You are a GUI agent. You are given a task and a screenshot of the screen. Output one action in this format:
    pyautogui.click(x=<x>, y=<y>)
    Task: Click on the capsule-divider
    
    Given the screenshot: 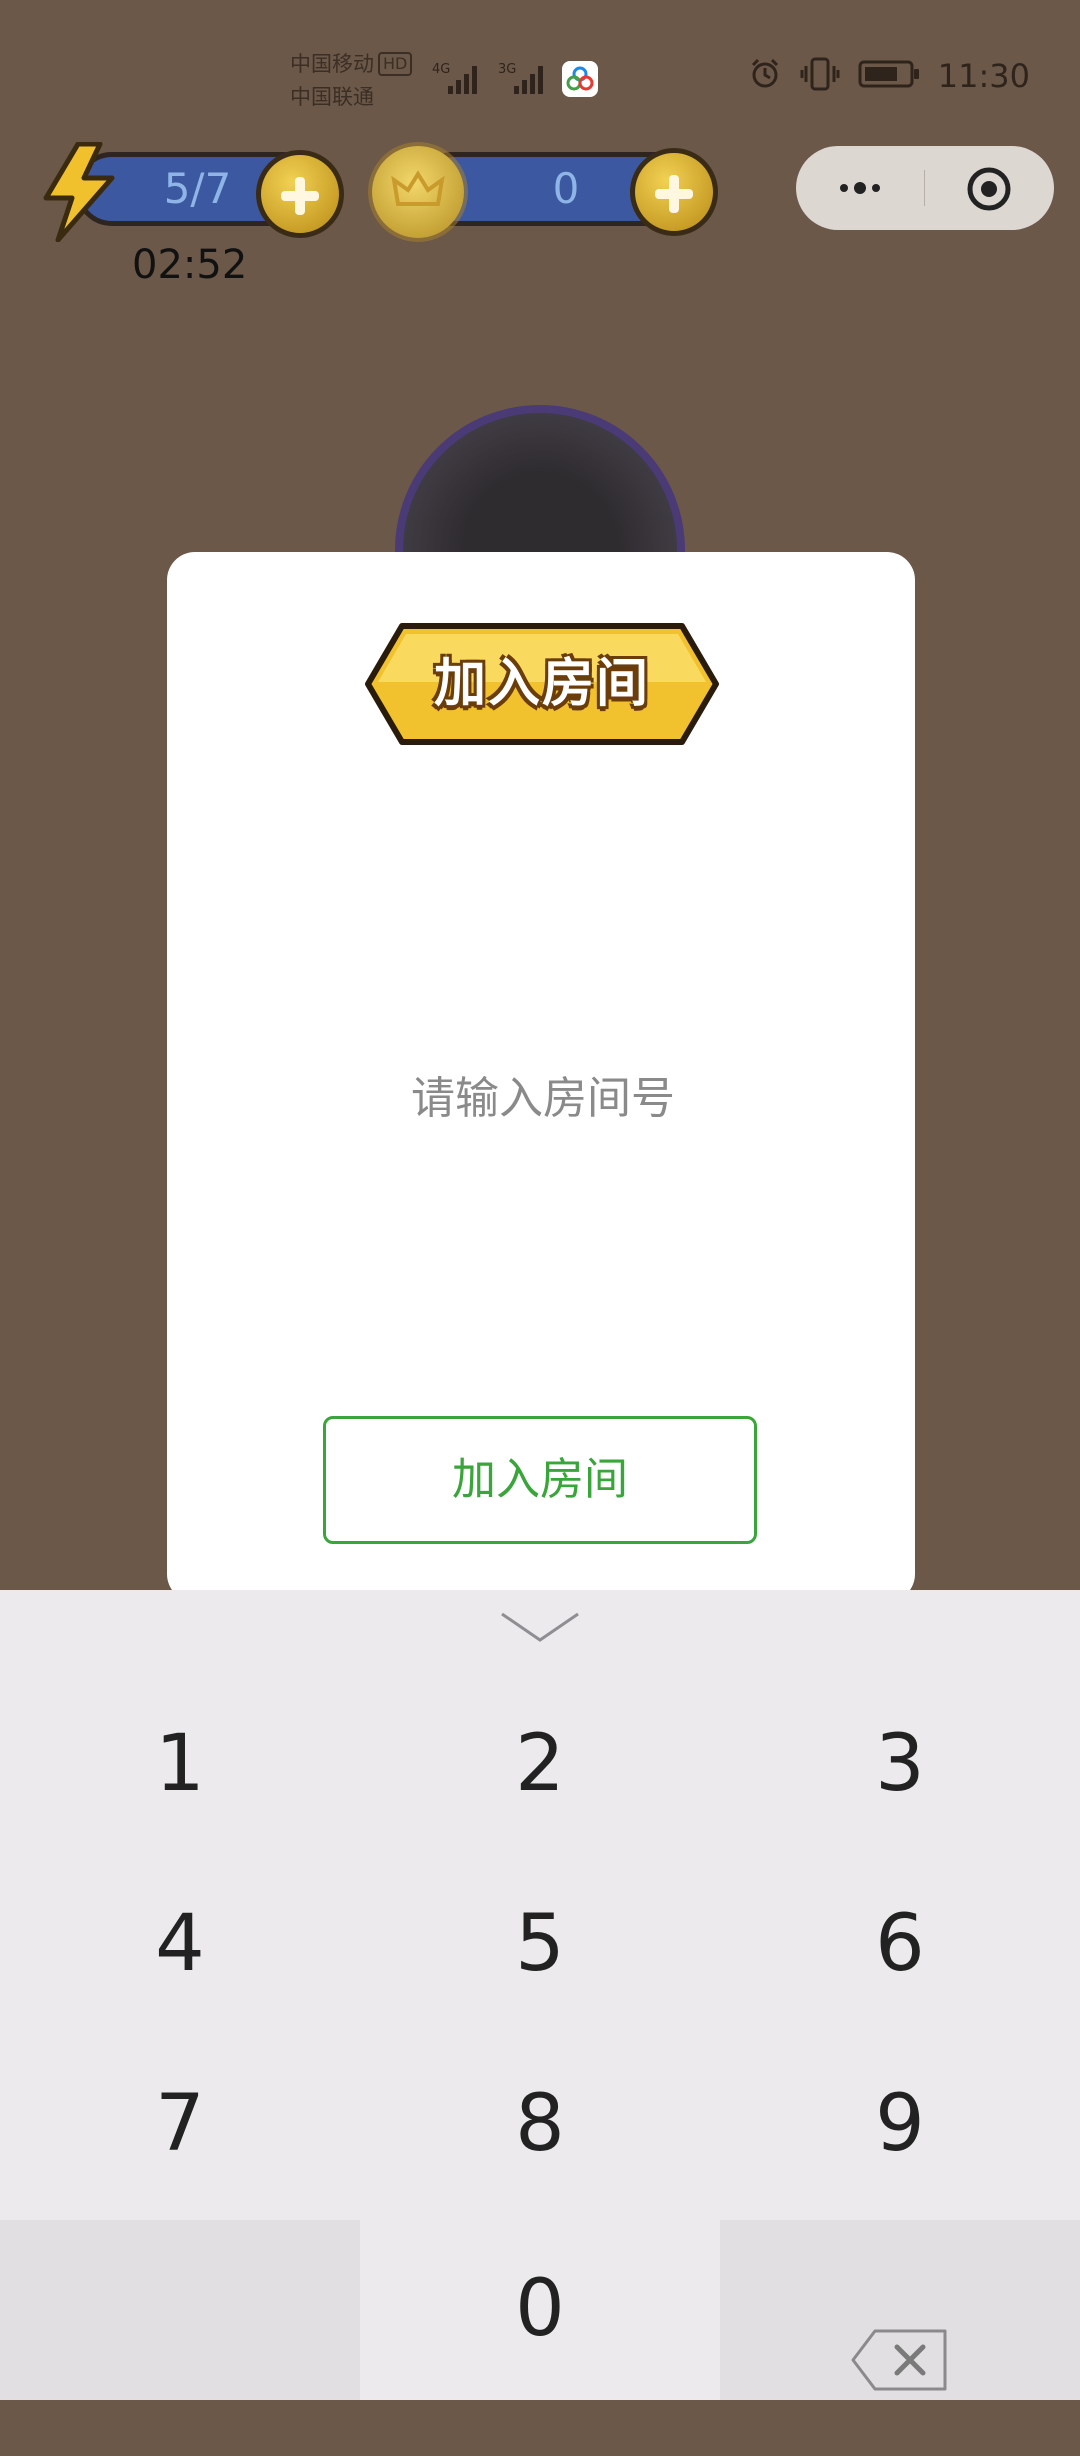 What is the action you would take?
    pyautogui.click(x=924, y=188)
    